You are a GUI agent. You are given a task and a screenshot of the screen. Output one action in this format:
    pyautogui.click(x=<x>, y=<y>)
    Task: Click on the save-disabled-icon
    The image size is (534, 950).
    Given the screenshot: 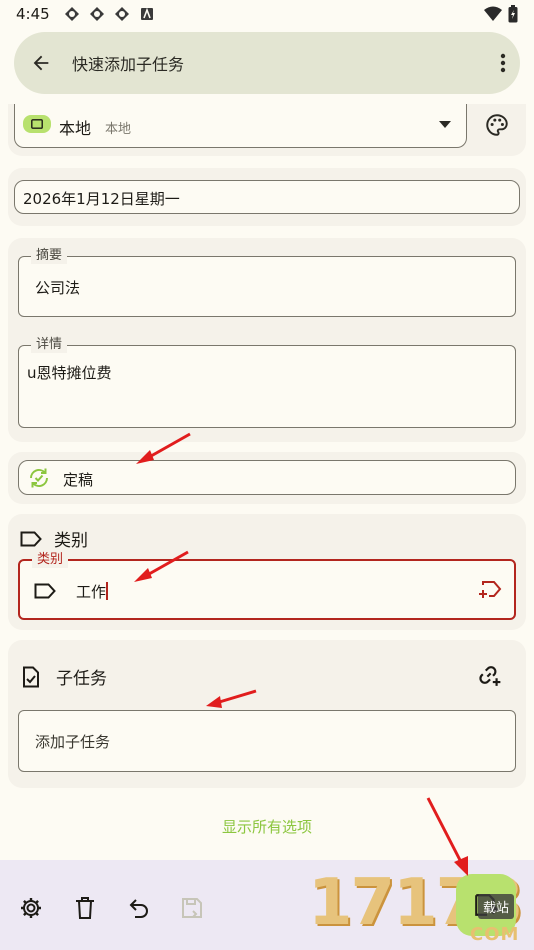 What is the action you would take?
    pyautogui.click(x=192, y=908)
    